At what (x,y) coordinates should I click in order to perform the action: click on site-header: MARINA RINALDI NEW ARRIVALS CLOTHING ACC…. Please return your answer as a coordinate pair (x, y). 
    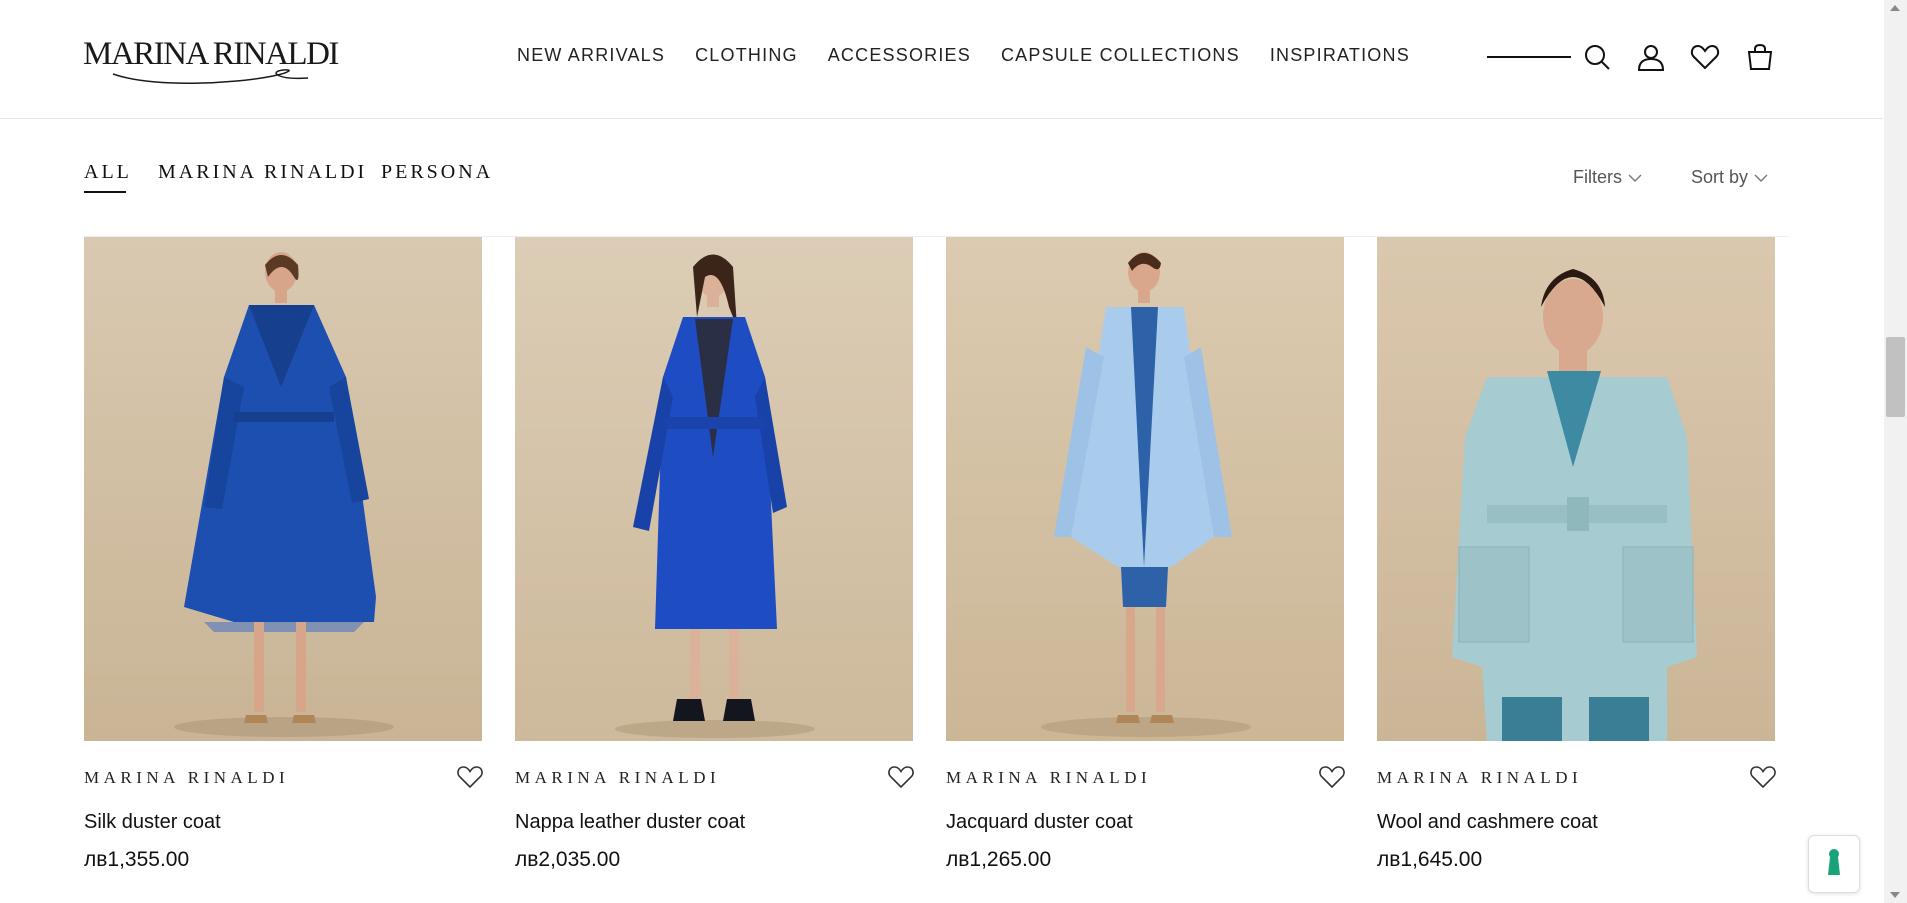
    Looking at the image, I should click on (941, 59).